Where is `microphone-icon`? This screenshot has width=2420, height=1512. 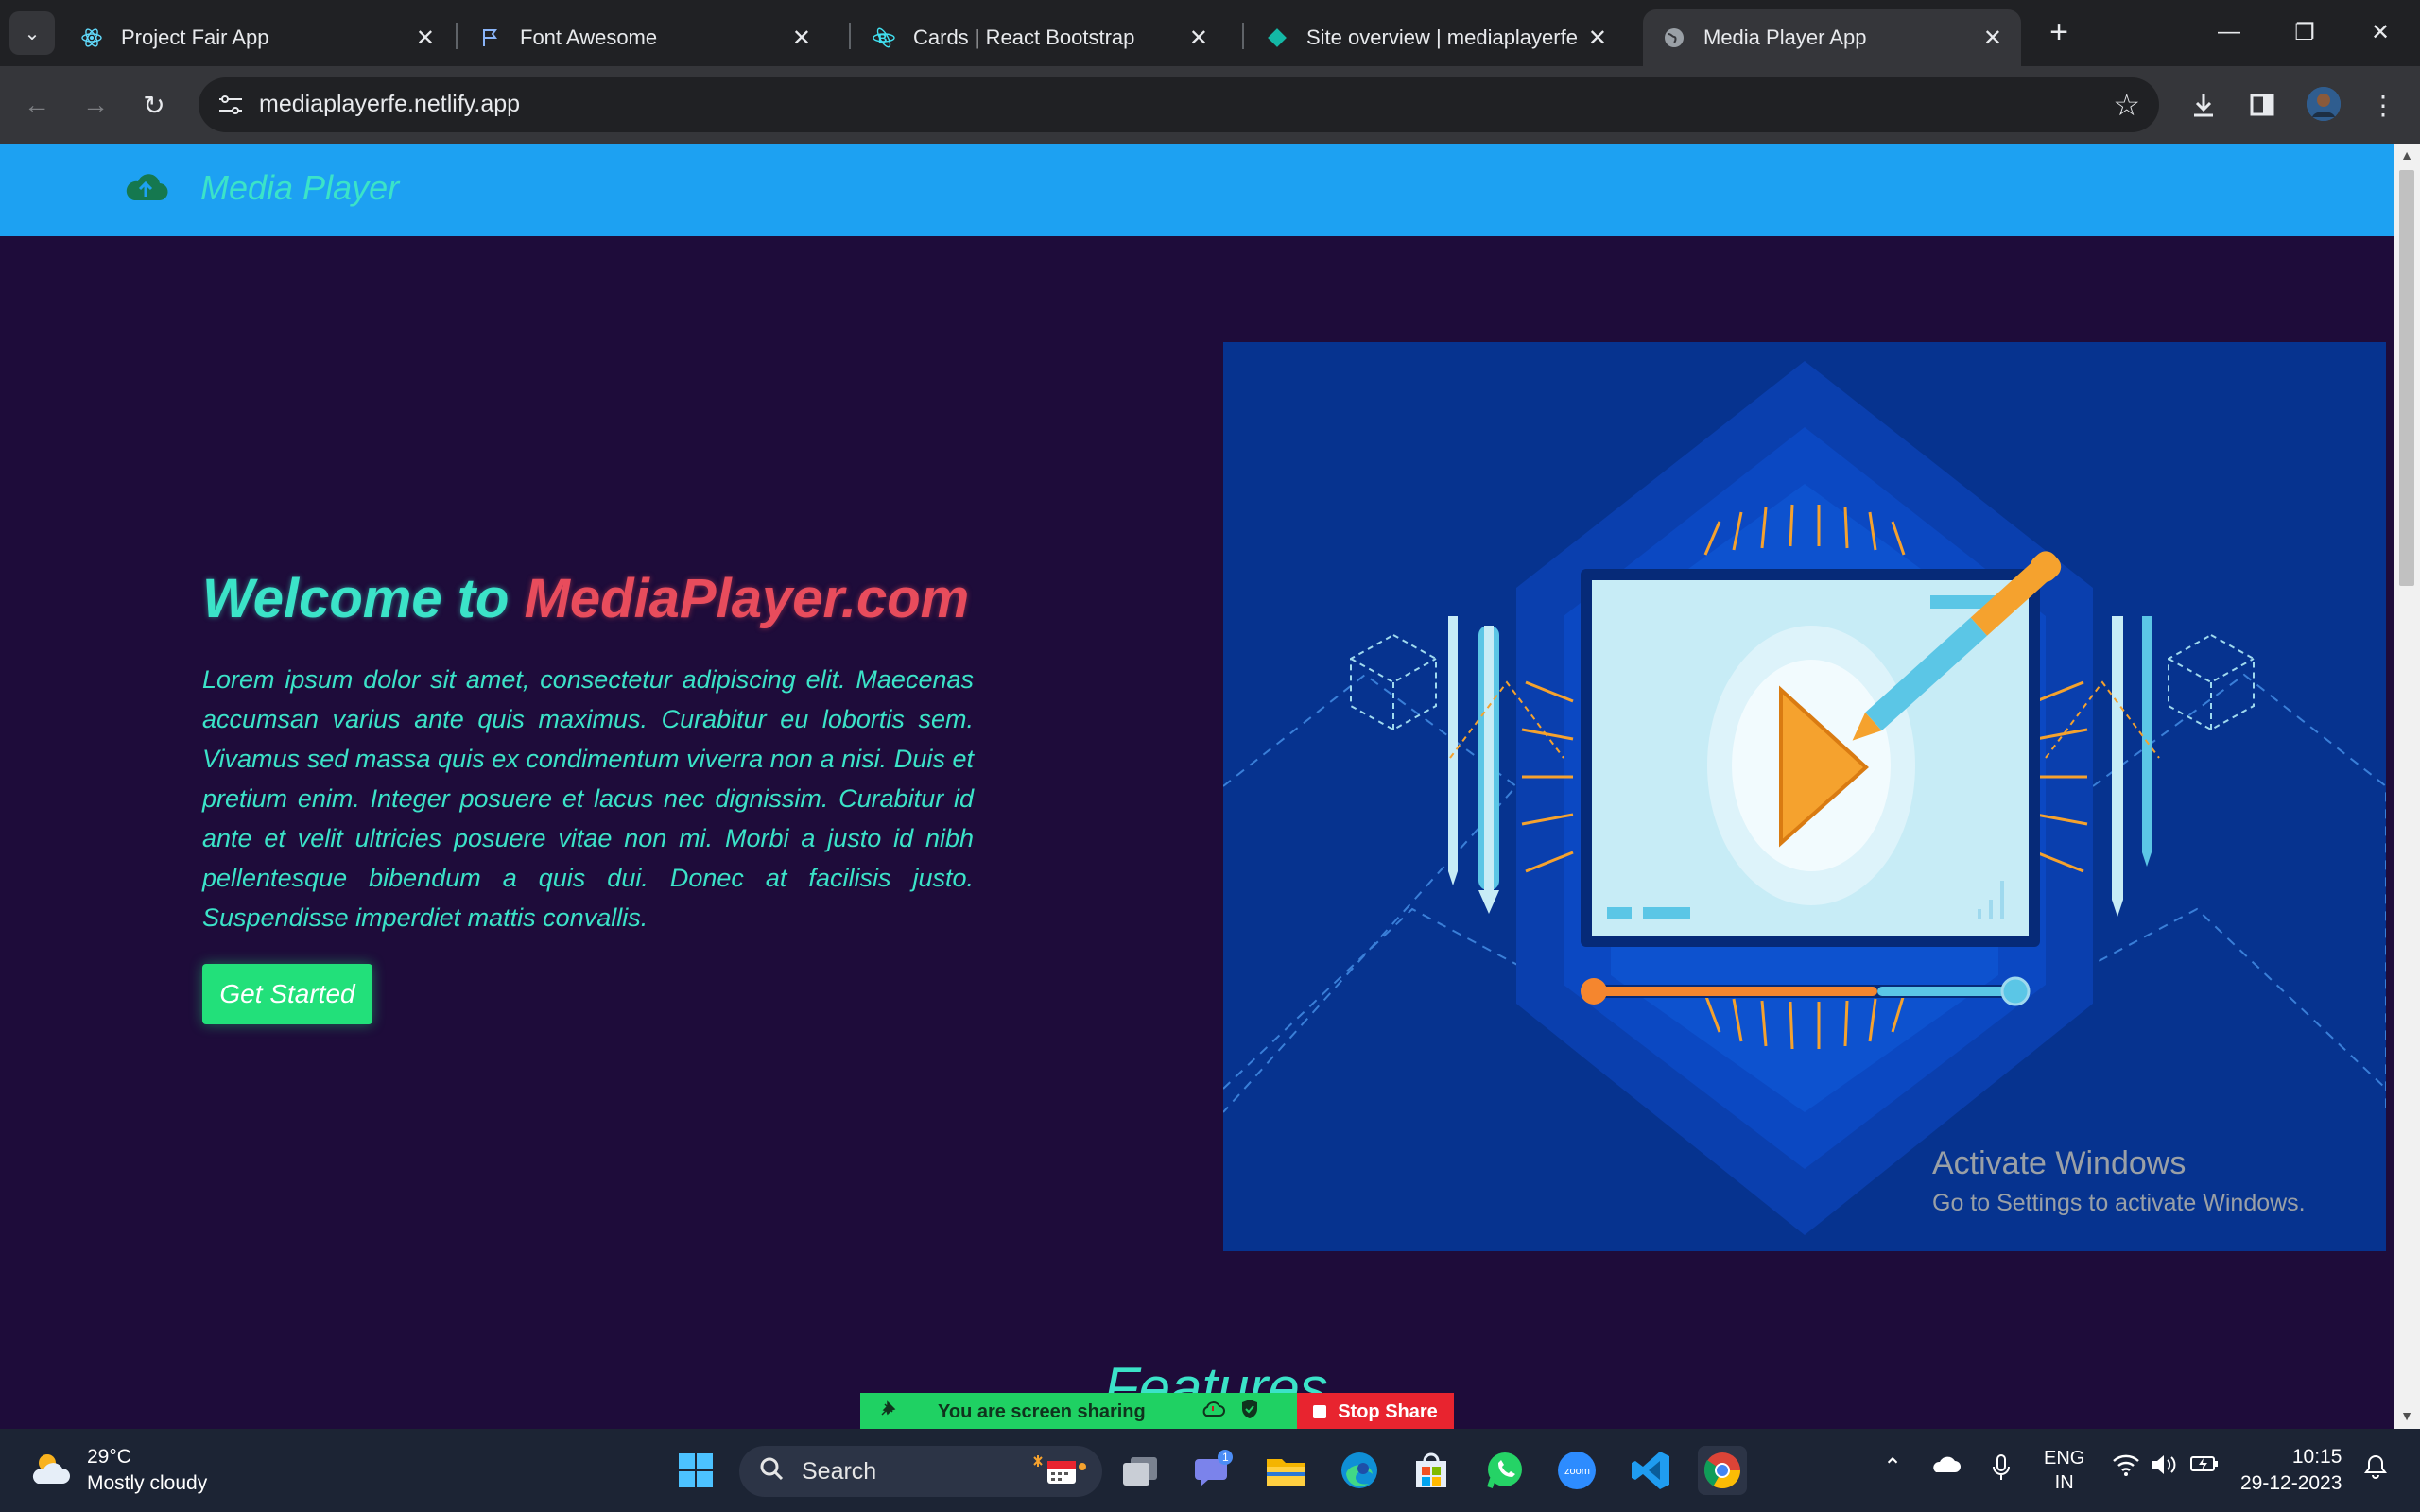 microphone-icon is located at coordinates (2001, 1470).